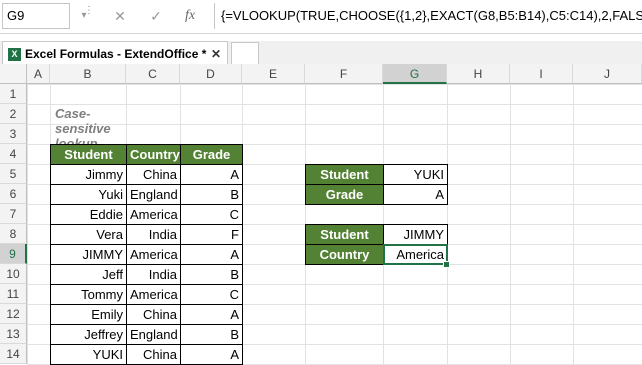 Image resolution: width=642 pixels, height=365 pixels. Describe the element at coordinates (13, 94) in the screenshot. I see `row-header-1: 1` at that location.